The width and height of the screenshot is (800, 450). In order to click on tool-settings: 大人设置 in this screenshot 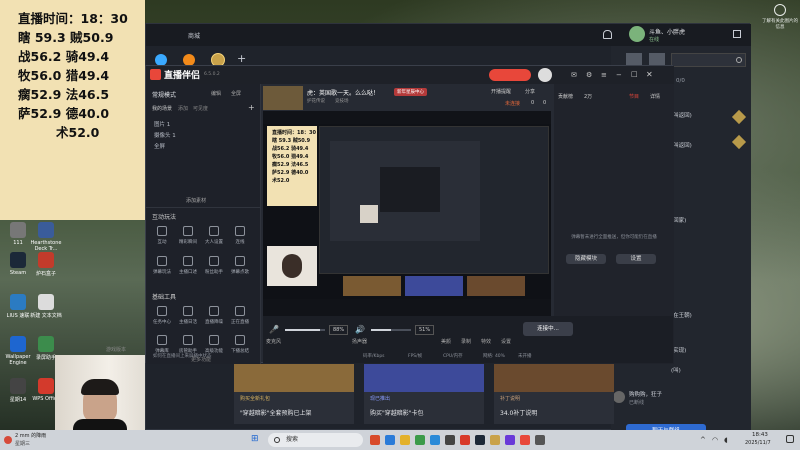, I will do `click(214, 235)`.